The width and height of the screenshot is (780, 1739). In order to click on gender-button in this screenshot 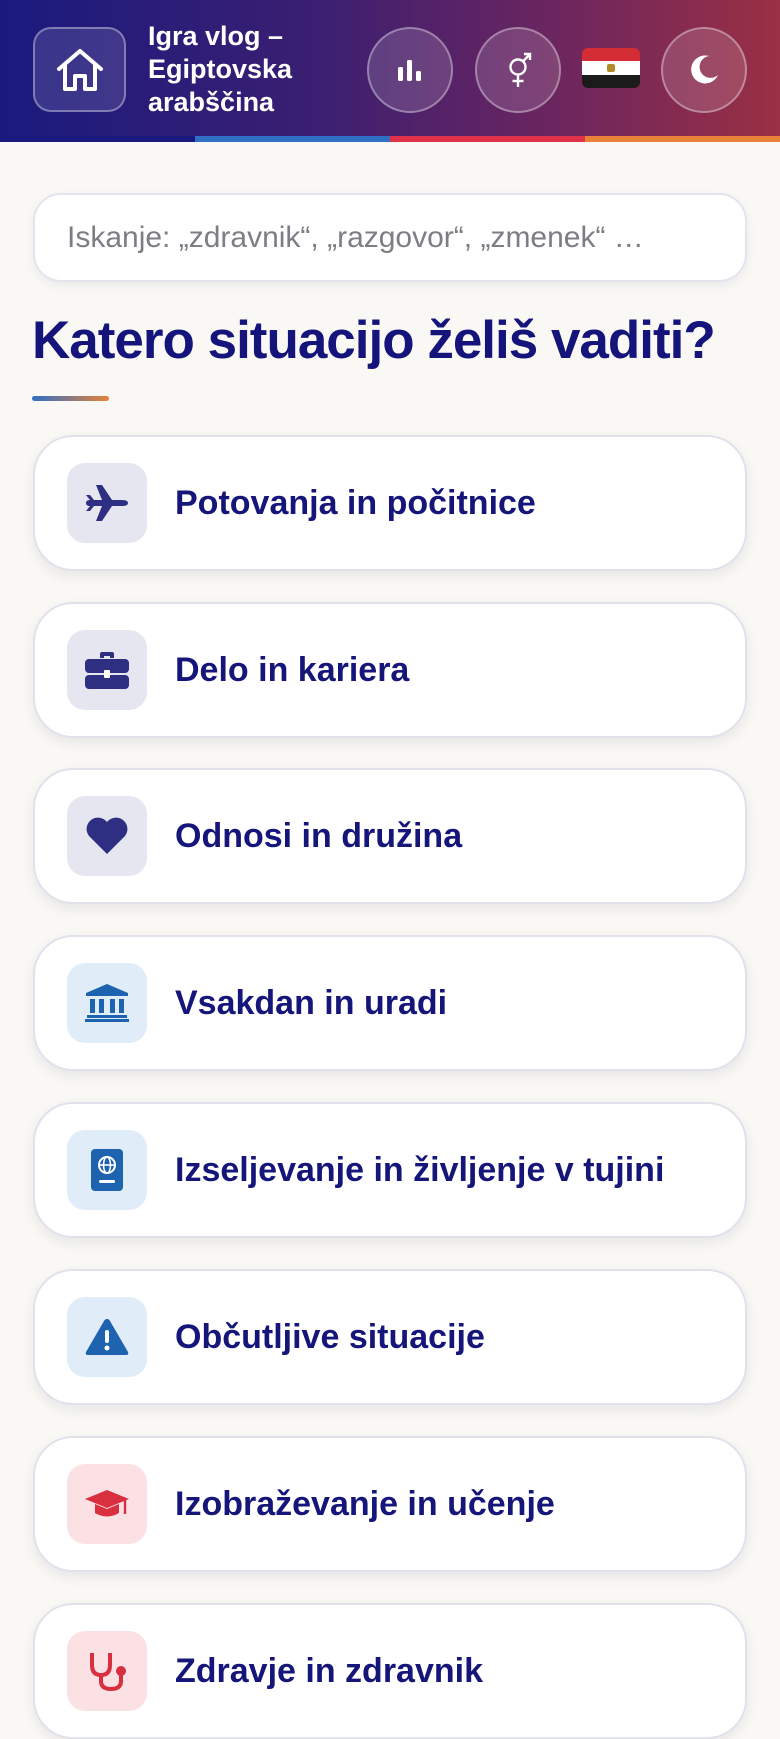, I will do `click(518, 70)`.